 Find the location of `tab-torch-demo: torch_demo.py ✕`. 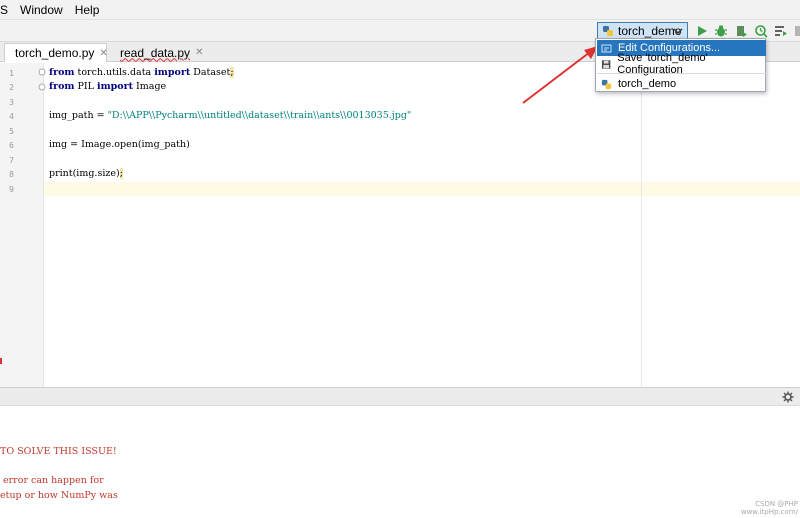

tab-torch-demo: torch_demo.py ✕ is located at coordinates (56, 52).